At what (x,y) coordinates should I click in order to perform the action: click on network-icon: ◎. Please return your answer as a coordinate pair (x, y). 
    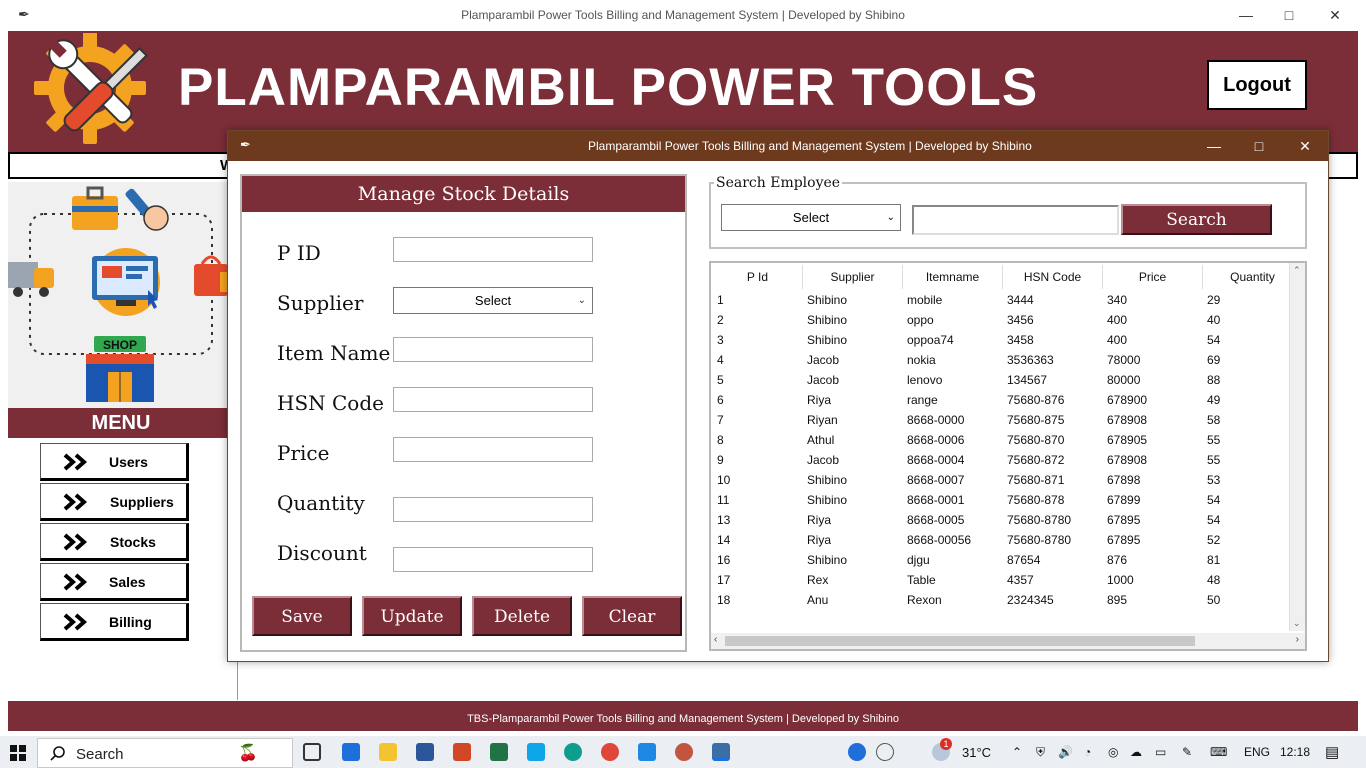
    Looking at the image, I should click on (1113, 752).